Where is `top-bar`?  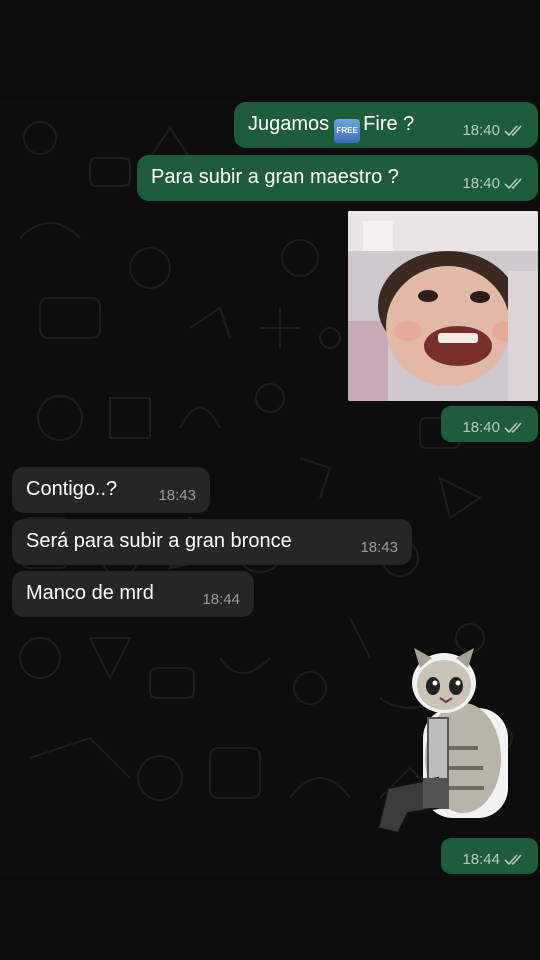
top-bar is located at coordinates (270, 49).